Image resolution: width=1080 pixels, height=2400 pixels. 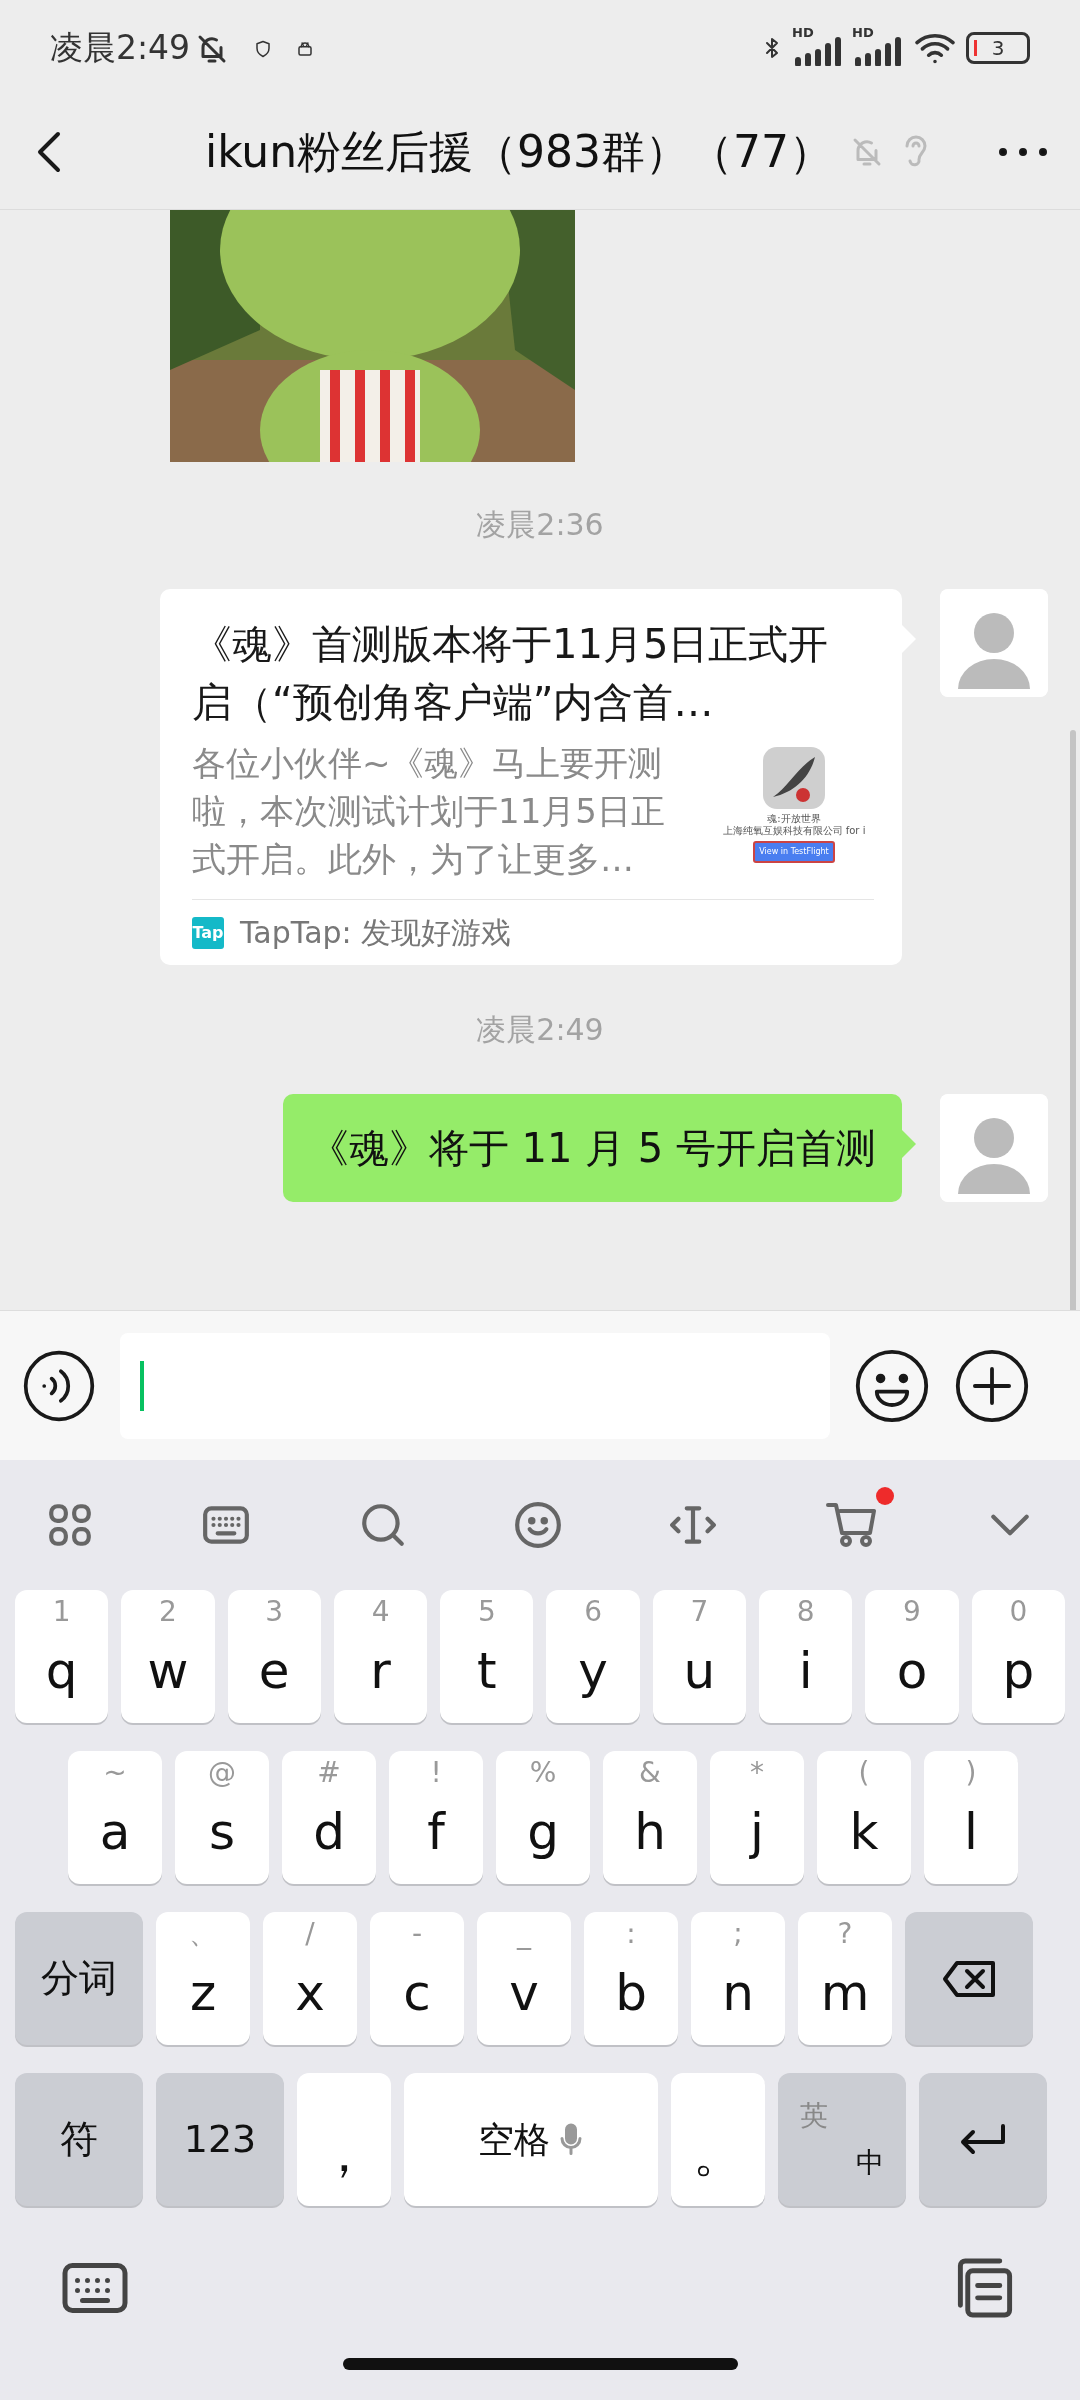 I want to click on key: ) l, so click(x=971, y=1817).